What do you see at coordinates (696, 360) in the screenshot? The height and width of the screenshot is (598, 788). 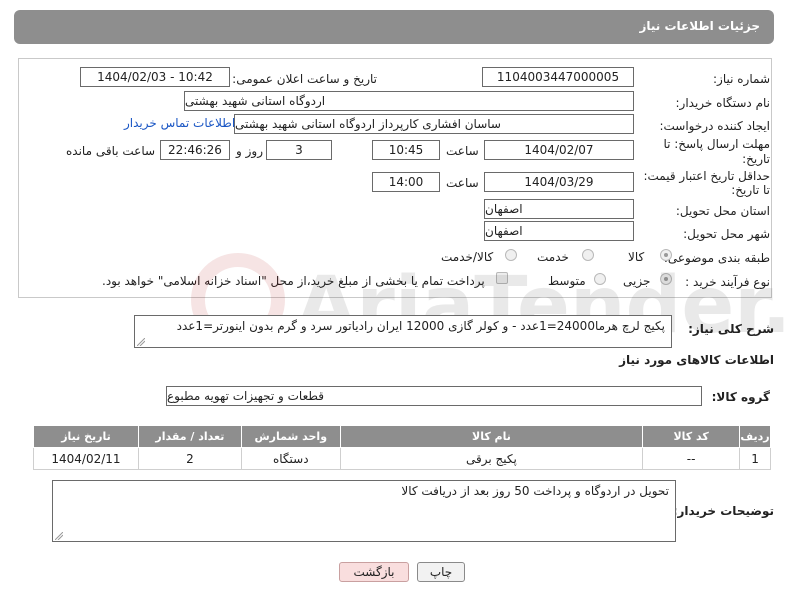 I see `goods-section-title: اطلاعات کالاهای مورد نیاز` at bounding box center [696, 360].